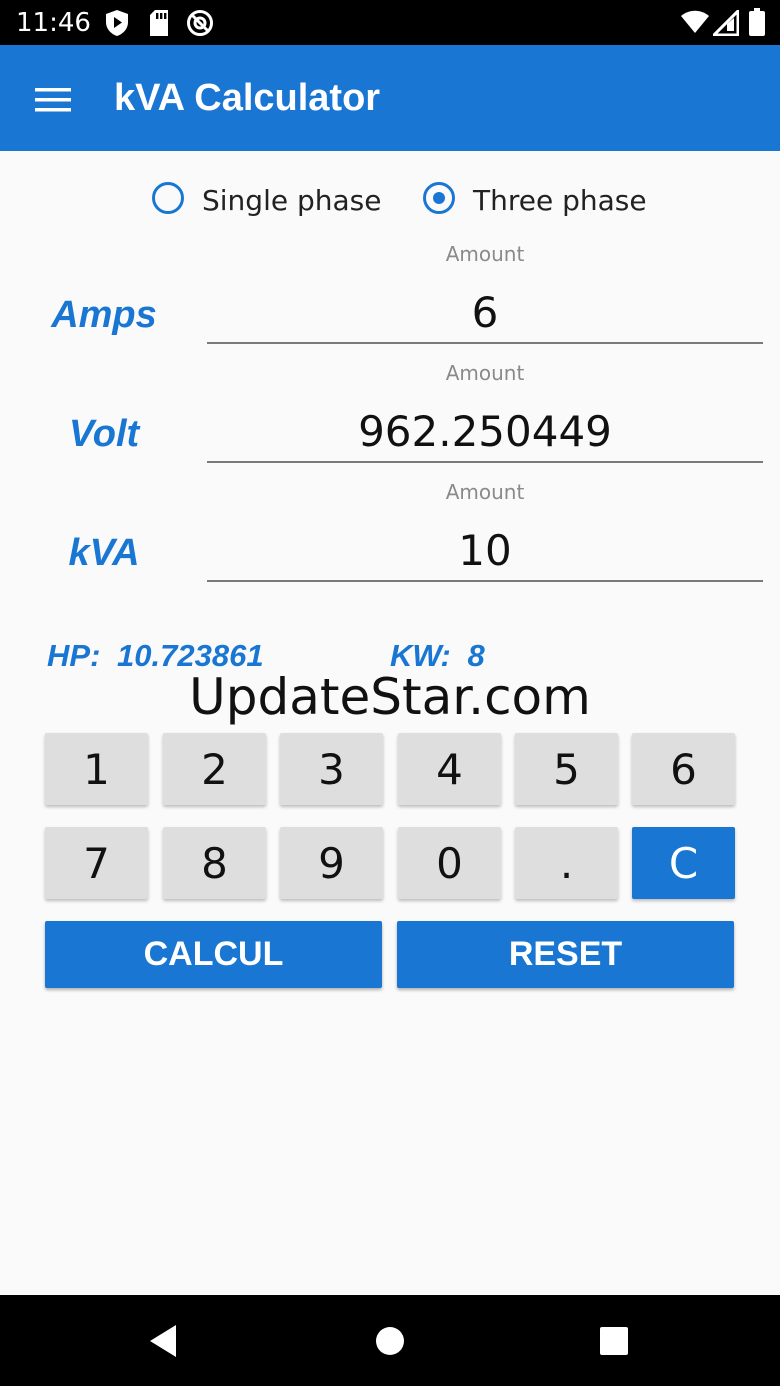 Image resolution: width=780 pixels, height=1386 pixels. I want to click on shield-play-icon, so click(117, 25).